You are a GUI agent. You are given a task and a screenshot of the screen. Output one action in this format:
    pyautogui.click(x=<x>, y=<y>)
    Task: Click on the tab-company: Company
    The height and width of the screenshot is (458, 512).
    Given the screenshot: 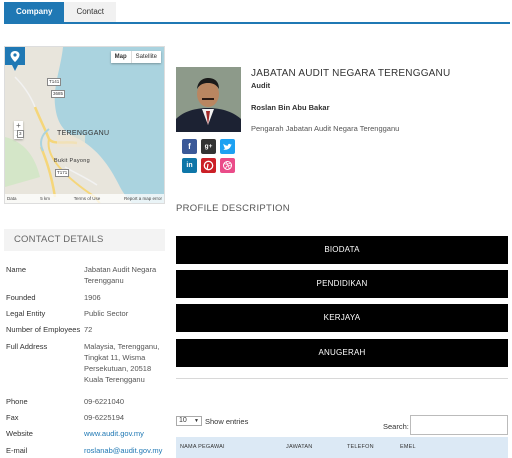 What is the action you would take?
    pyautogui.click(x=34, y=12)
    